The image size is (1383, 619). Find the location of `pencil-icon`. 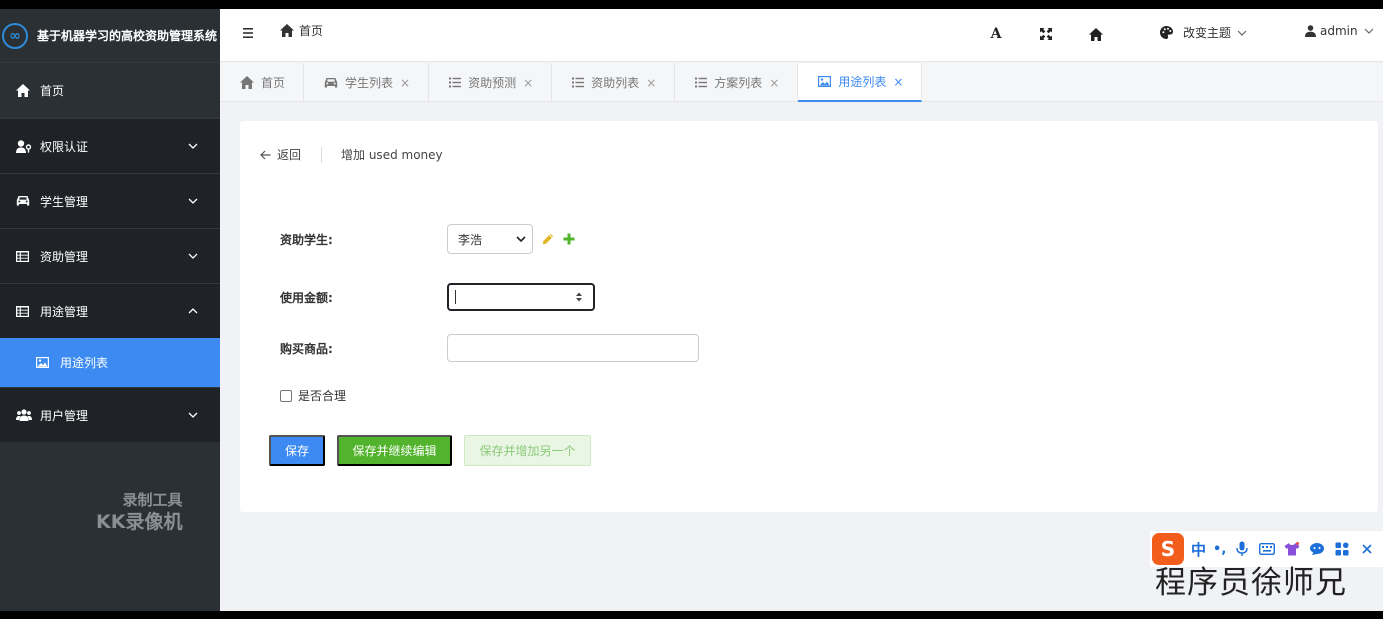

pencil-icon is located at coordinates (548, 239).